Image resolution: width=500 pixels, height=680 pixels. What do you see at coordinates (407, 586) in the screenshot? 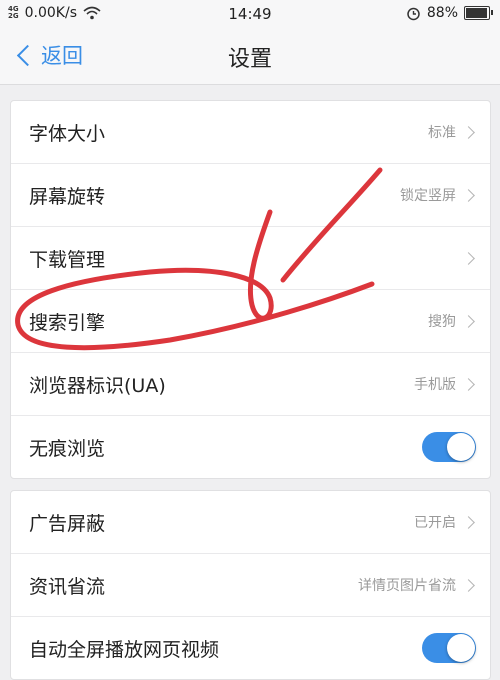
I see `setting-value: 详情页图片省流` at bounding box center [407, 586].